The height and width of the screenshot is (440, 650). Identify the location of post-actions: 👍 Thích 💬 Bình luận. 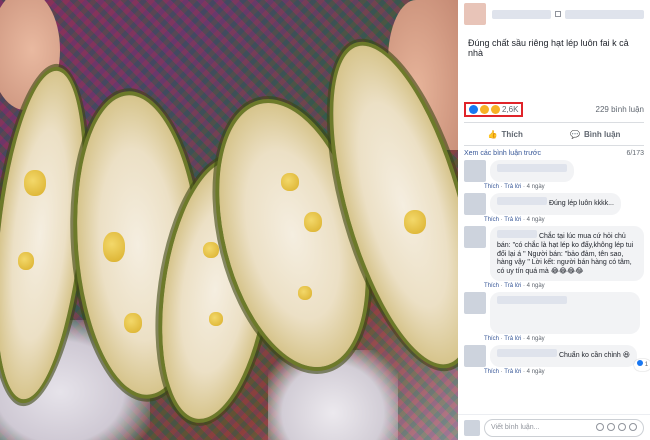
(554, 134).